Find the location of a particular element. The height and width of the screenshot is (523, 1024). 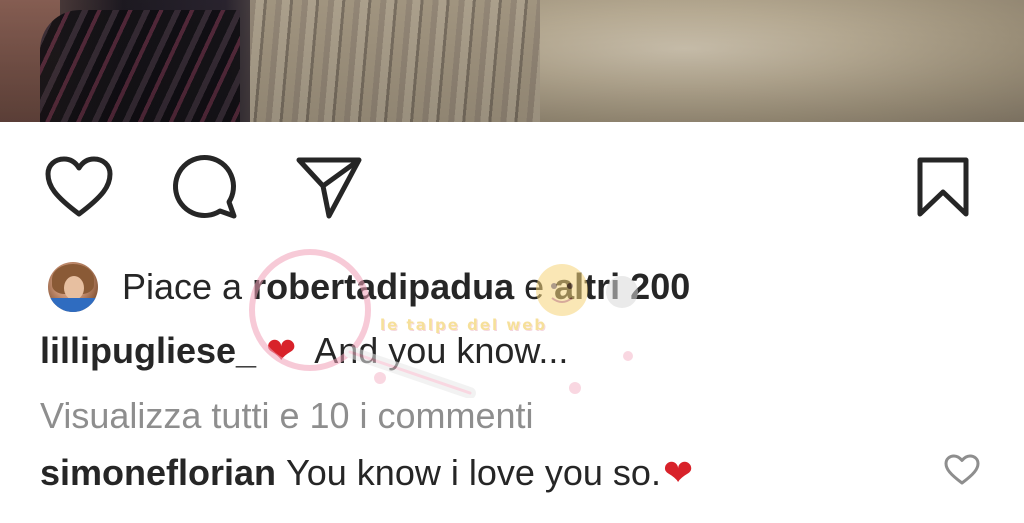

comment-like-button is located at coordinates (962, 470).